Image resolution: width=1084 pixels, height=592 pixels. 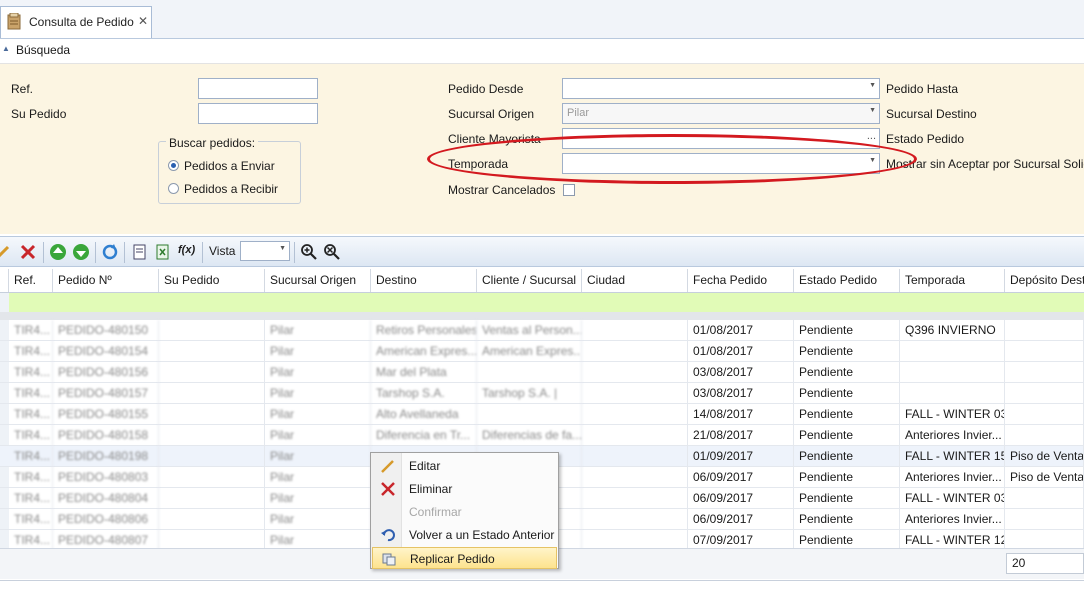 I want to click on cell-pedido: PEDIDO-480150, so click(x=106, y=330).